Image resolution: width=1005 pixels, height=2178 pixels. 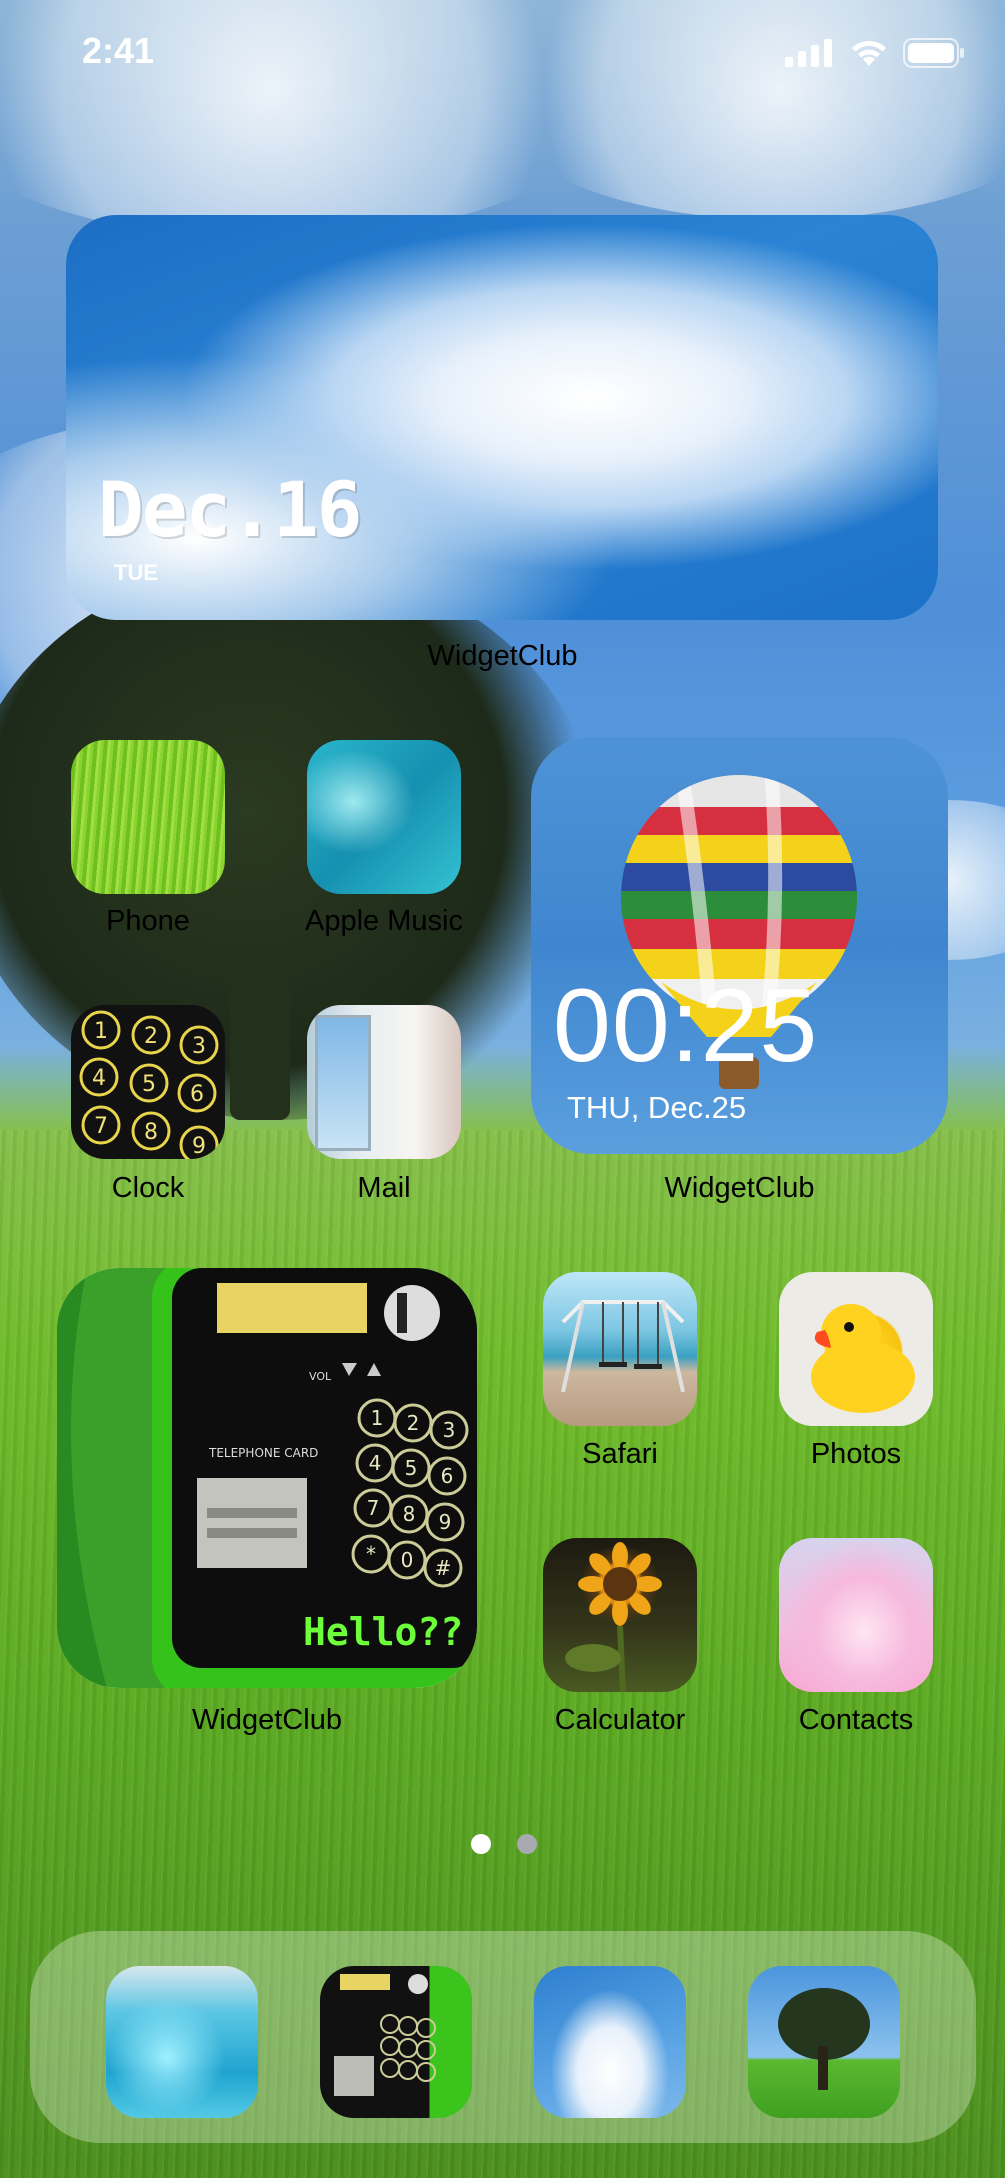 I want to click on payphone-hello-text: Hello??, so click(x=383, y=1632).